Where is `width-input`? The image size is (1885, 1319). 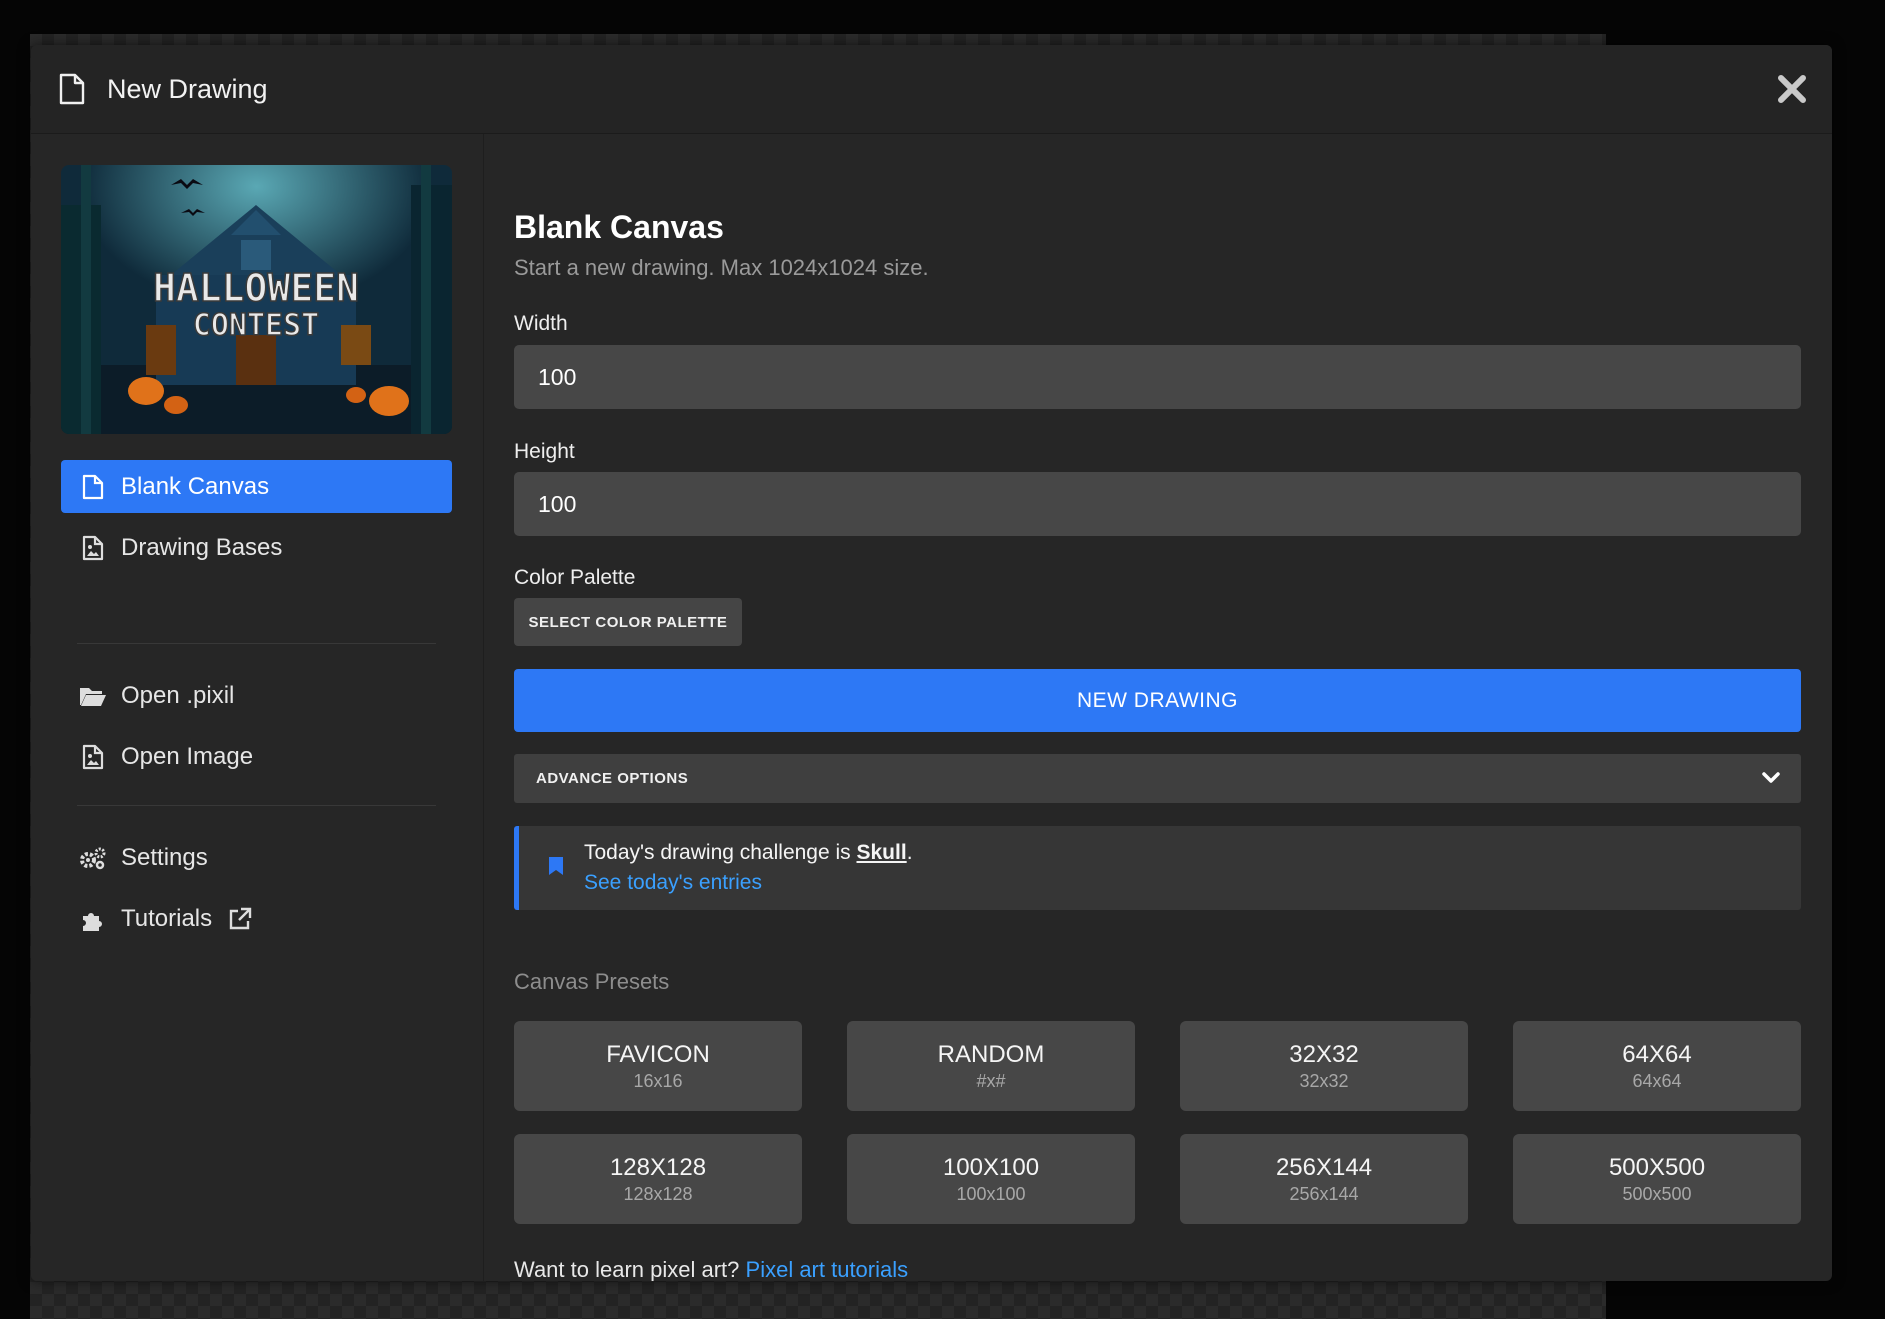 width-input is located at coordinates (1157, 377).